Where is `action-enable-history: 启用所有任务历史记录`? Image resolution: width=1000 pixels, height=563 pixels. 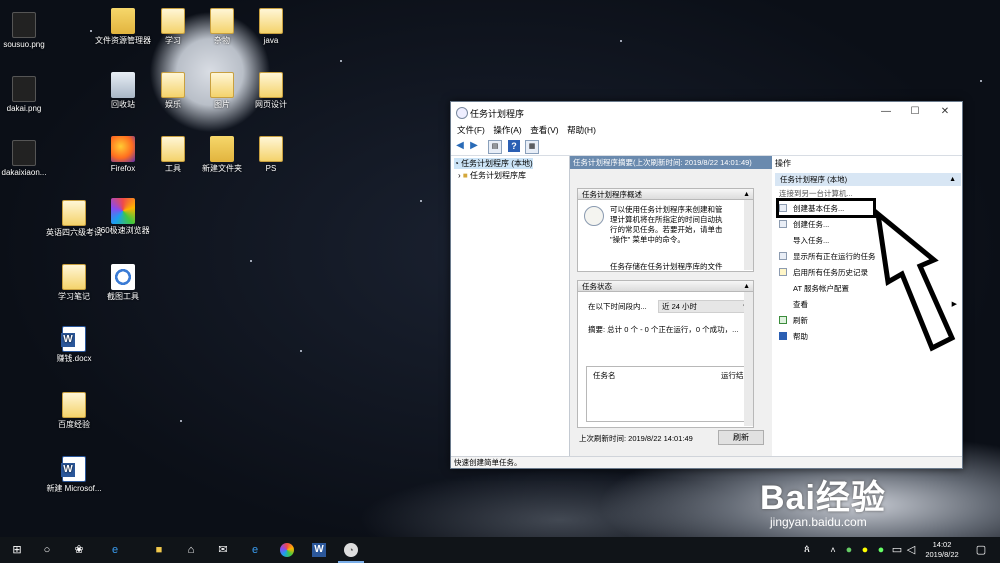
action-enable-history: 启用所有任务历史记录 is located at coordinates (823, 272).